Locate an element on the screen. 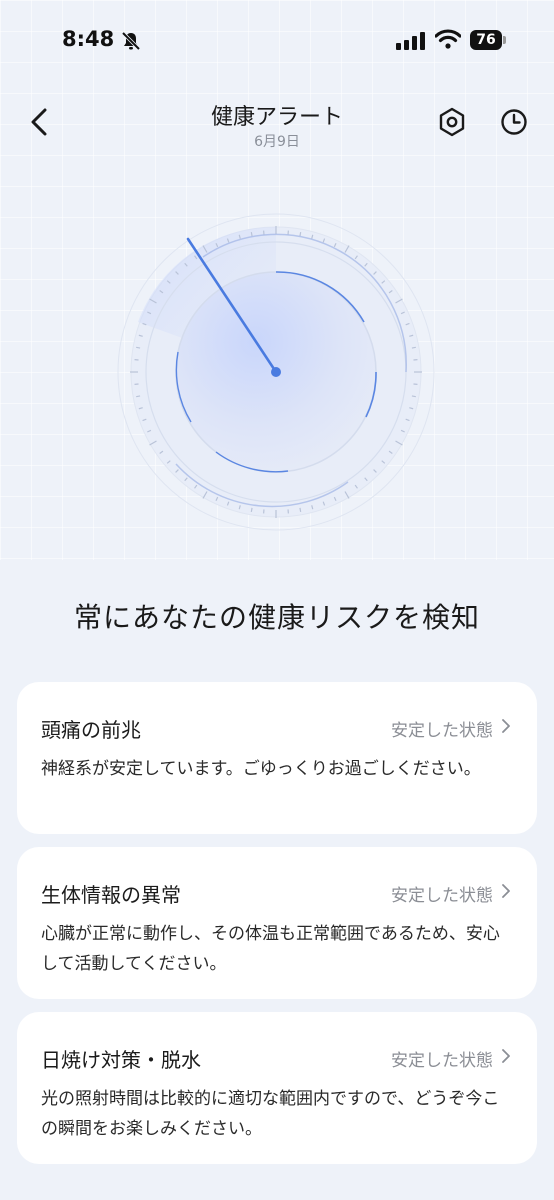 This screenshot has height=1200, width=554. radar-center-dot is located at coordinates (276, 372).